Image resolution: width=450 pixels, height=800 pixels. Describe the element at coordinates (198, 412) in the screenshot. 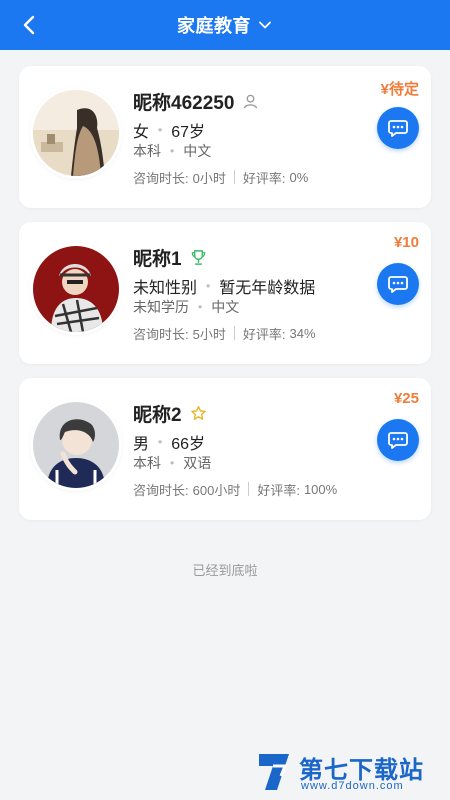

I see `star-icon` at that location.